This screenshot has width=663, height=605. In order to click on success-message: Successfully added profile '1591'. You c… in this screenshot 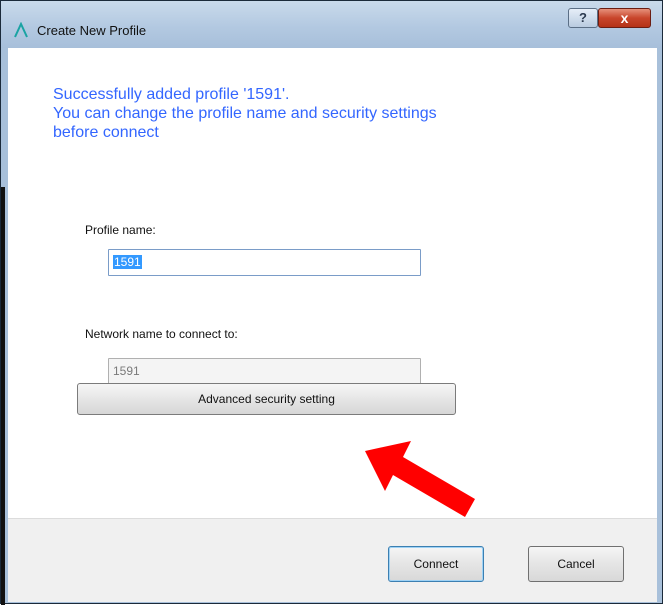, I will do `click(333, 113)`.